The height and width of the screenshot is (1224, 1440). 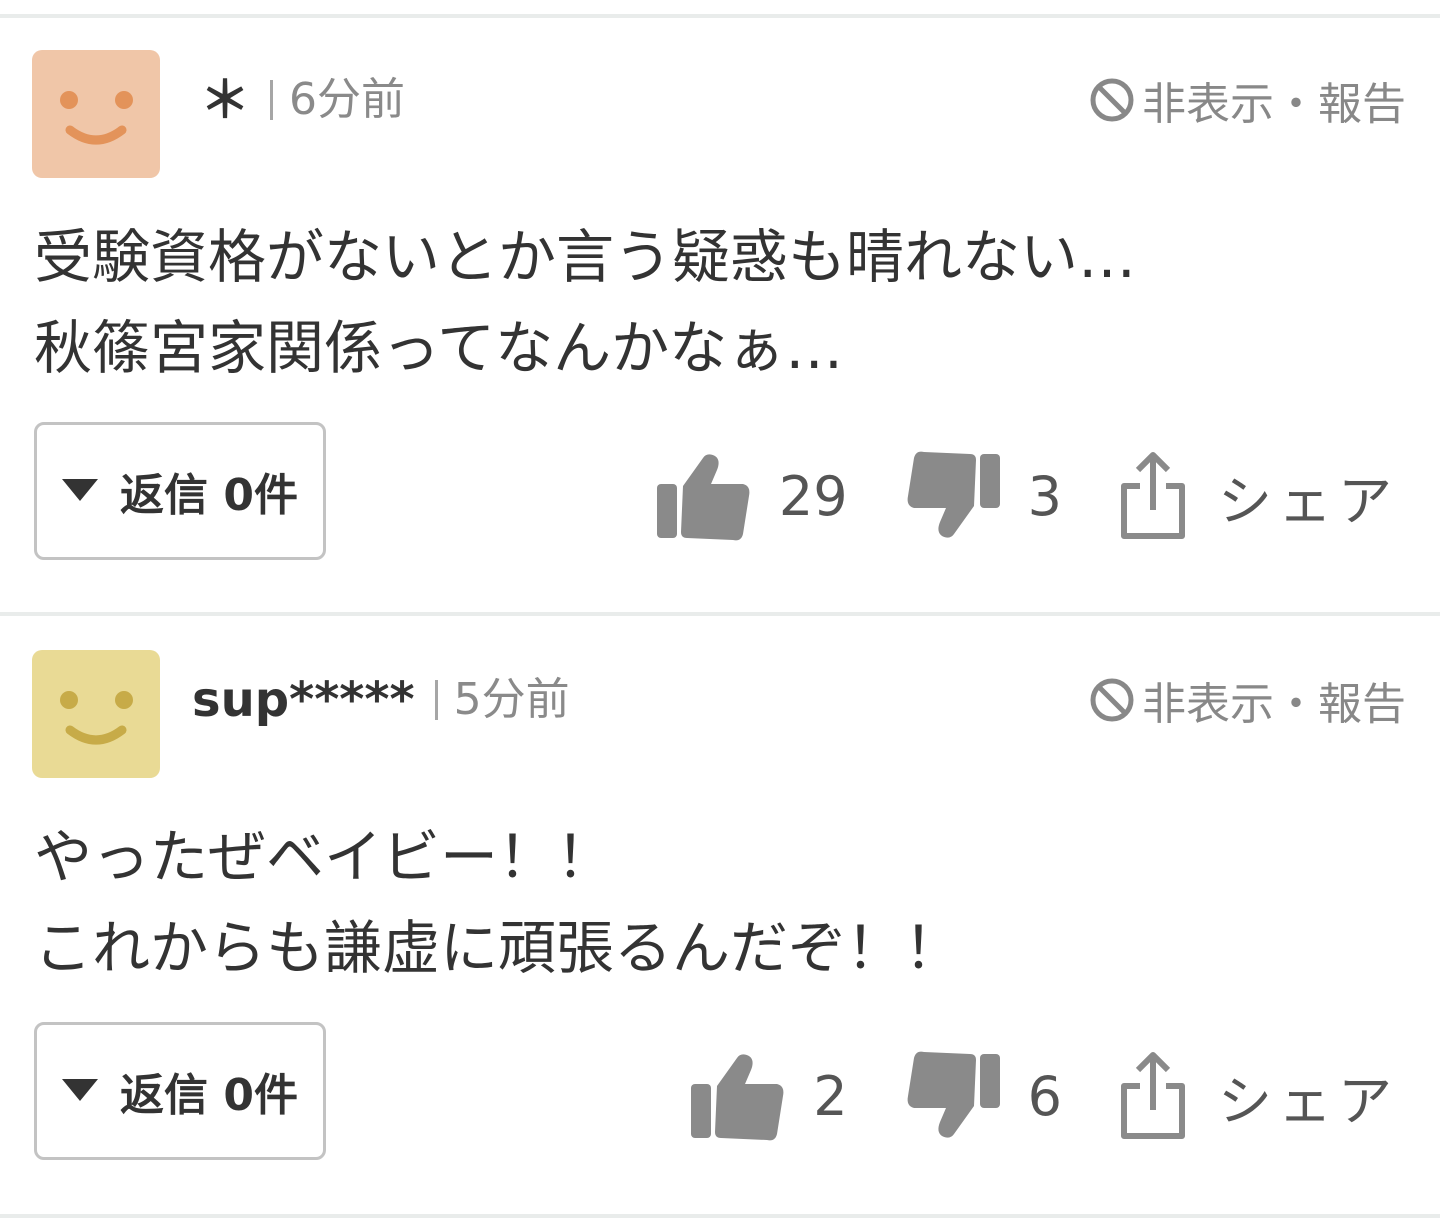 What do you see at coordinates (813, 496) in the screenshot?
I see `like-count: 29` at bounding box center [813, 496].